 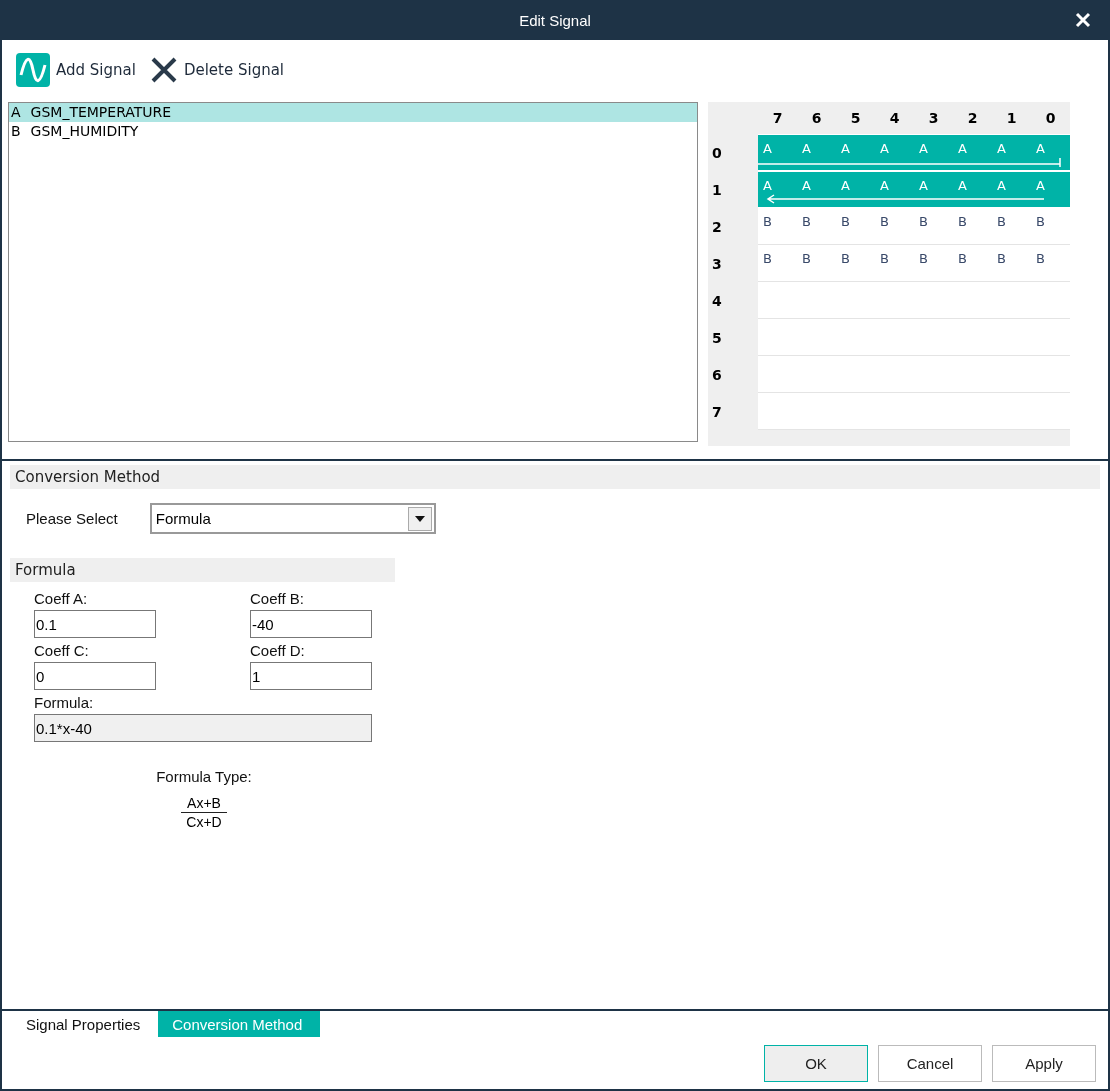 What do you see at coordinates (203, 728) in the screenshot?
I see `input-field: 0.1*x-40` at bounding box center [203, 728].